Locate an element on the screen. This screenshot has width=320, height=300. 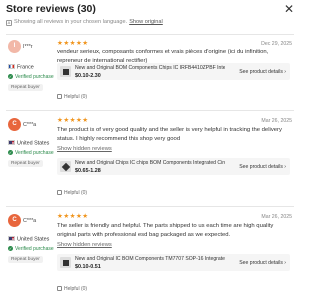
page-title: Store reviews (30) is located at coordinates (51, 9).